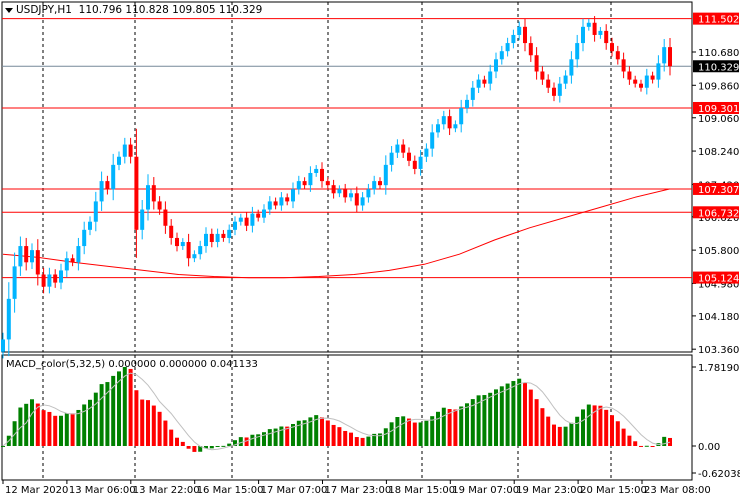  I want to click on time-label: 19 Mar 23:00, so click(549, 490).